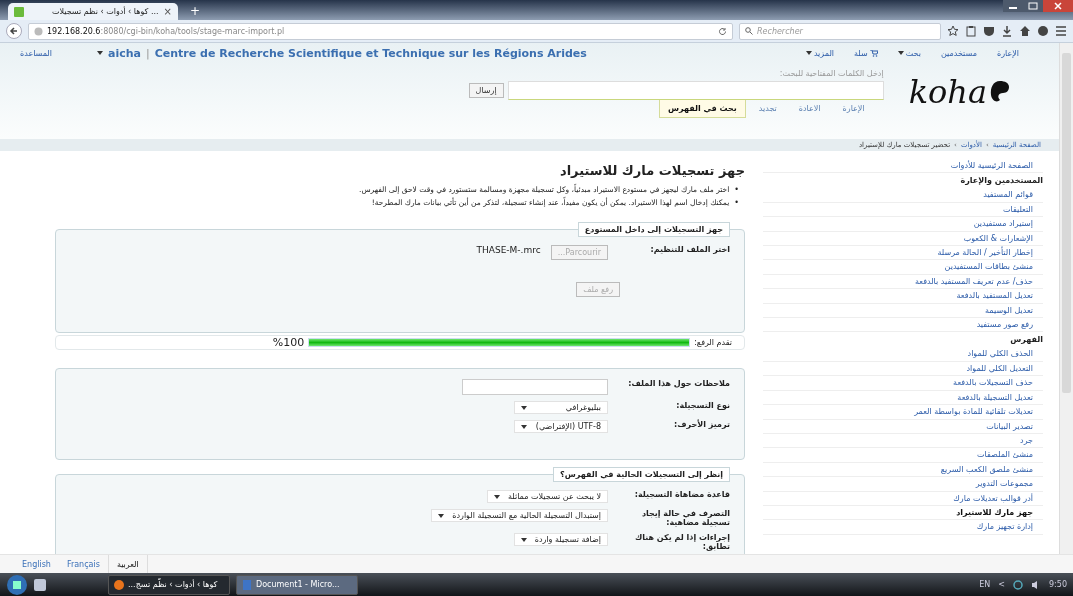 The height and width of the screenshot is (596, 1073). I want to click on sidebar-link: قوائم المستفيد, so click(903, 195).